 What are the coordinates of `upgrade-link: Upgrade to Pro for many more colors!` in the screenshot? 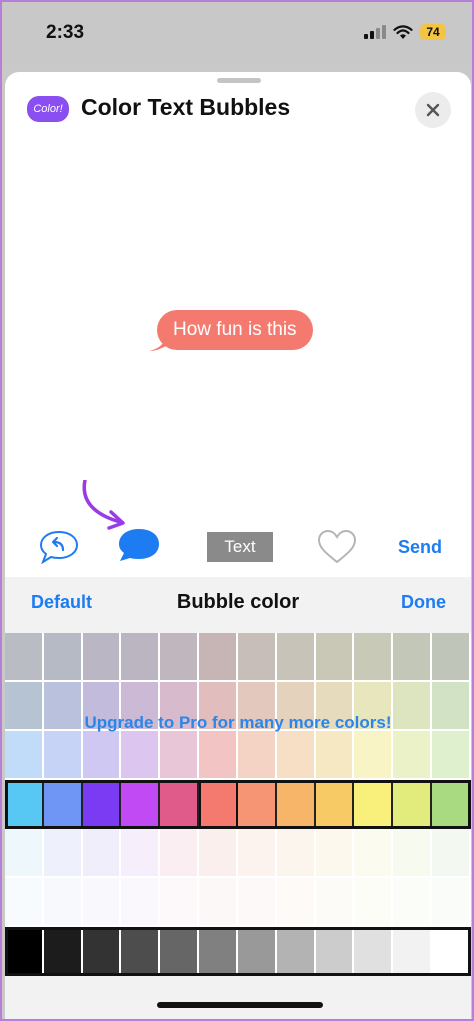 It's located at (238, 723).